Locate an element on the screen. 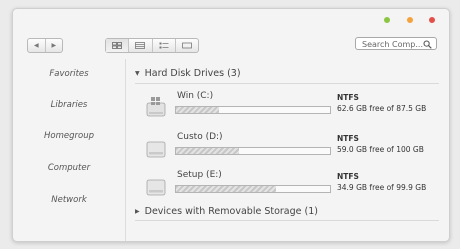 The height and width of the screenshot is (249, 460). windows-drive-icon is located at coordinates (156, 107).